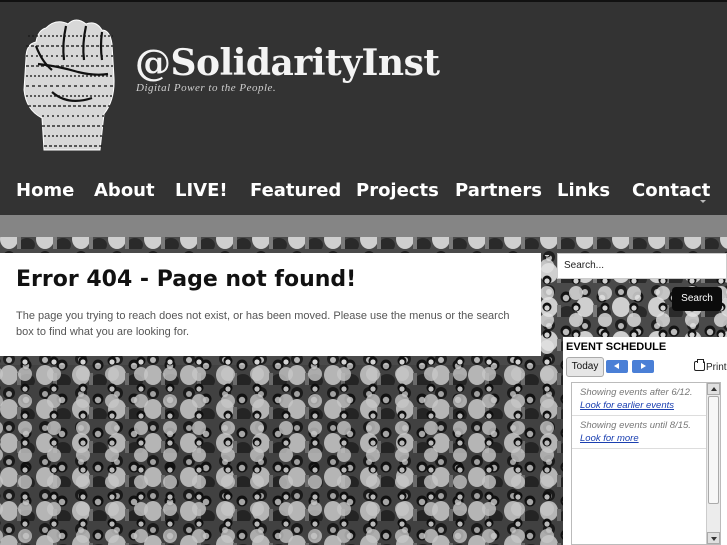  I want to click on event-list-scrollbar, so click(713, 463).